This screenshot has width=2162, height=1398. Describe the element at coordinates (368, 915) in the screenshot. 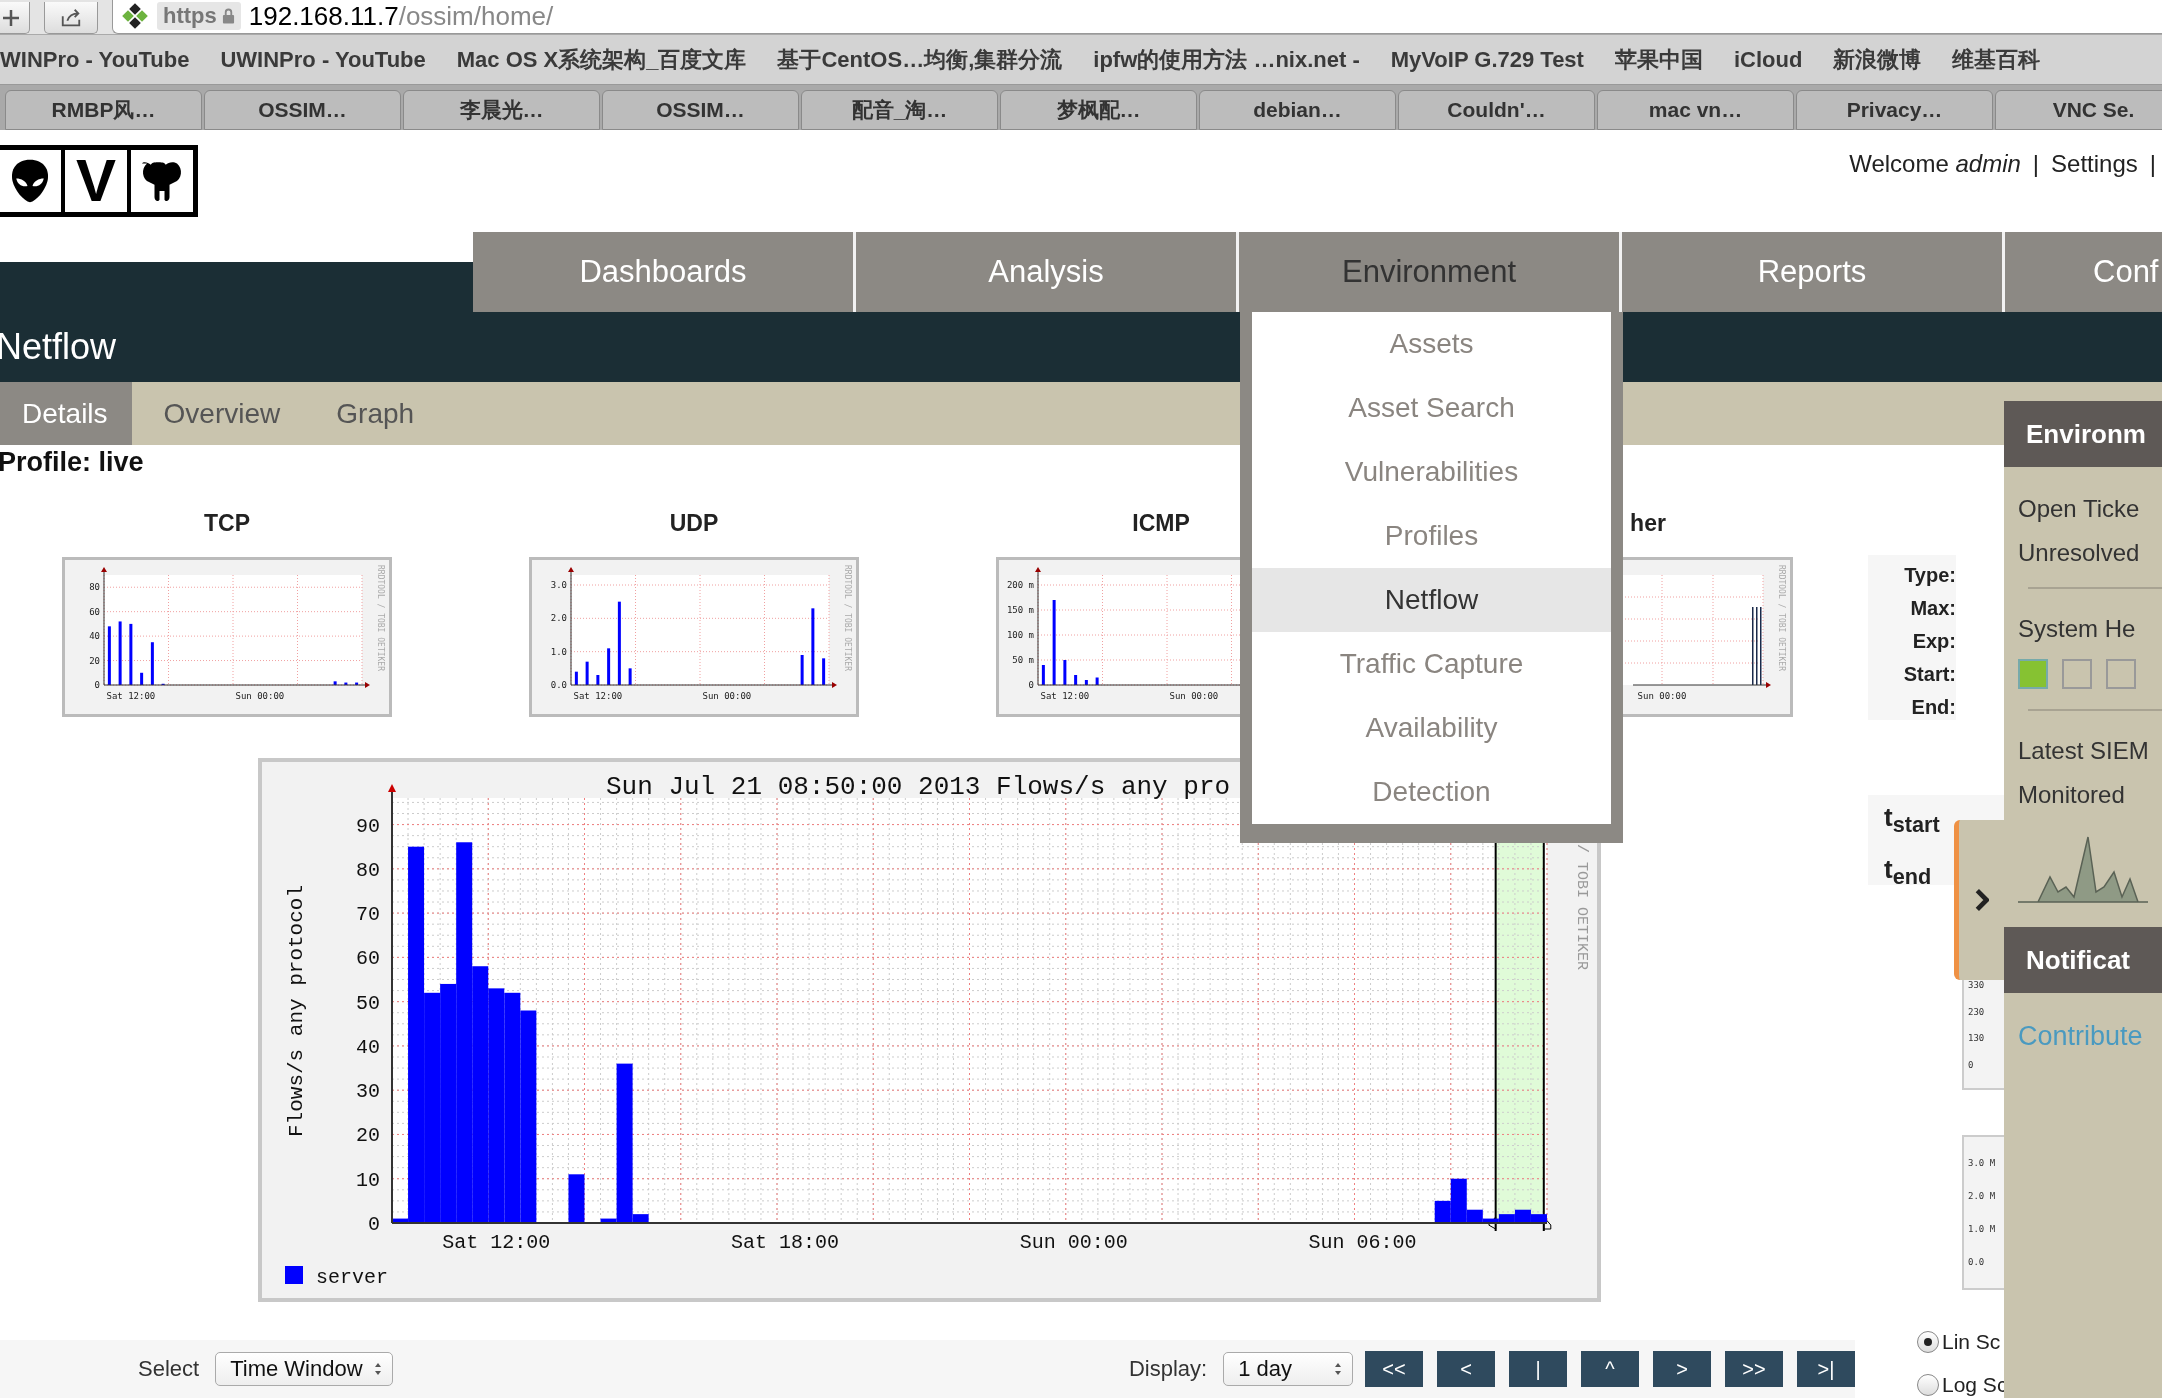

I see `axis-label: 70` at that location.